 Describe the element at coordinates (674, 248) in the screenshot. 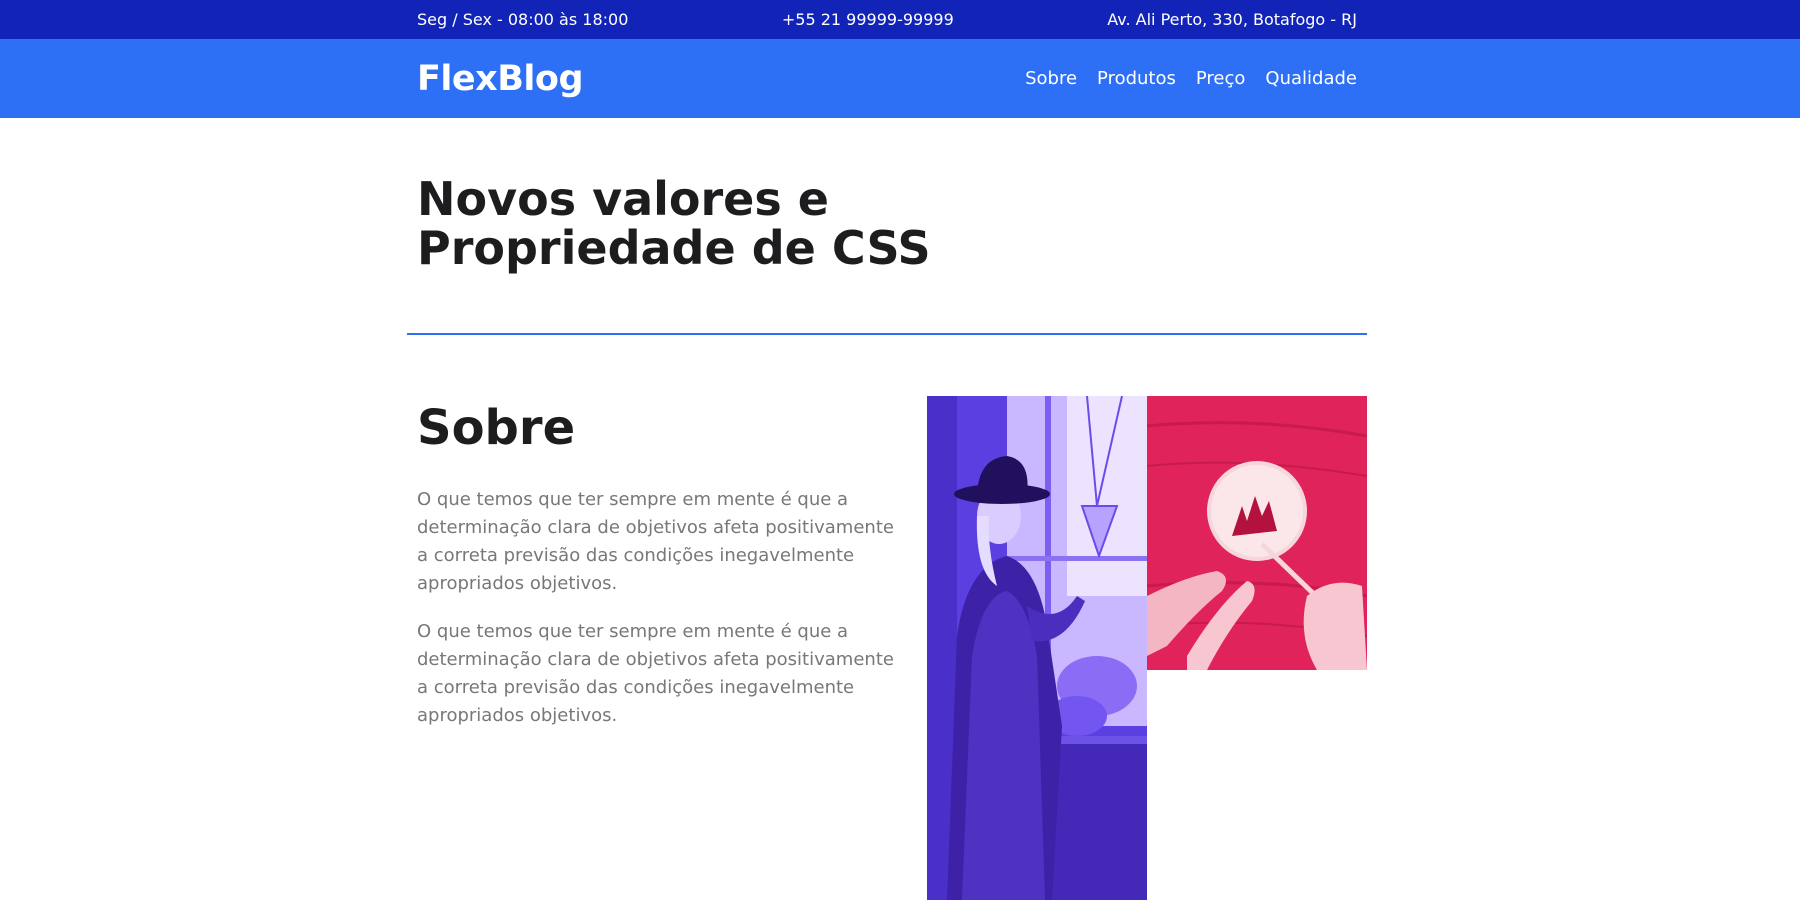

I see `page-title-line-2: Propriedade de CSS` at that location.